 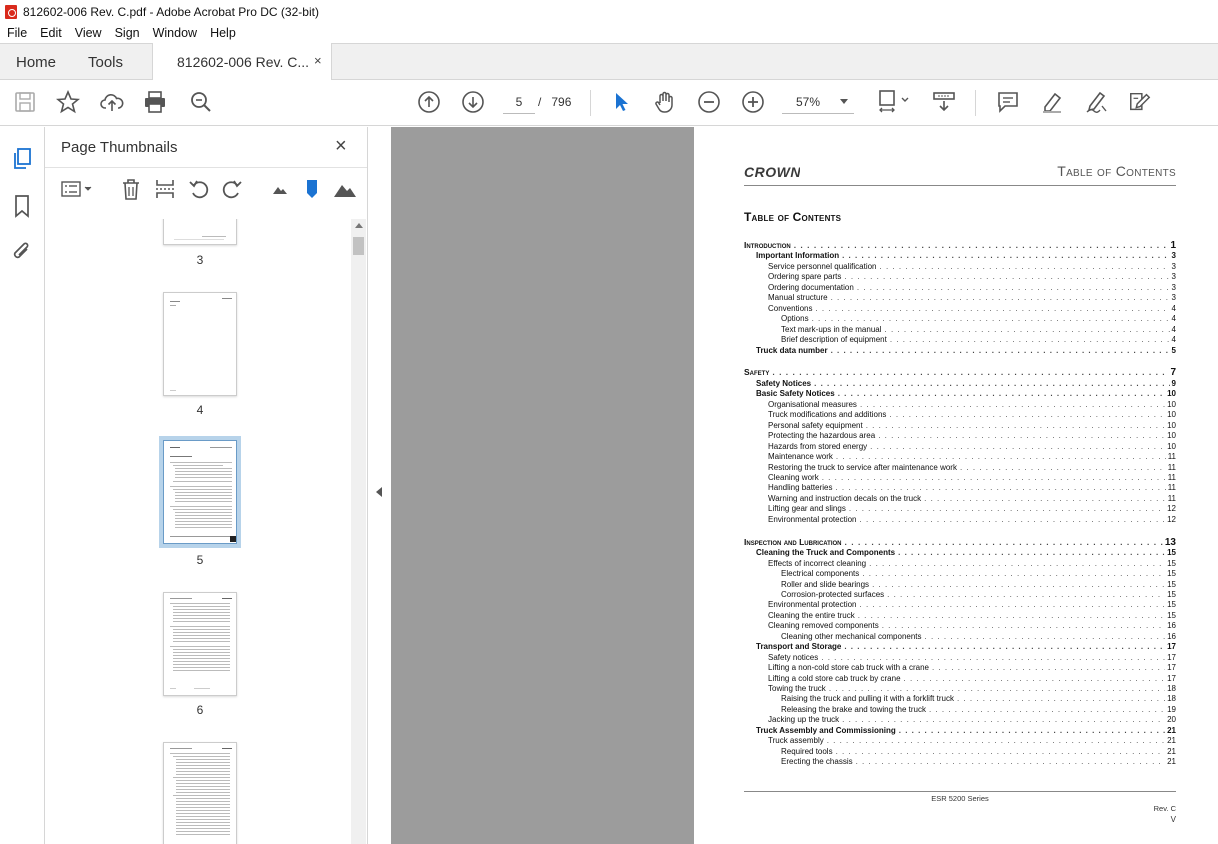 I want to click on toc-entry: Service personnel qualification 3, so click(x=960, y=266).